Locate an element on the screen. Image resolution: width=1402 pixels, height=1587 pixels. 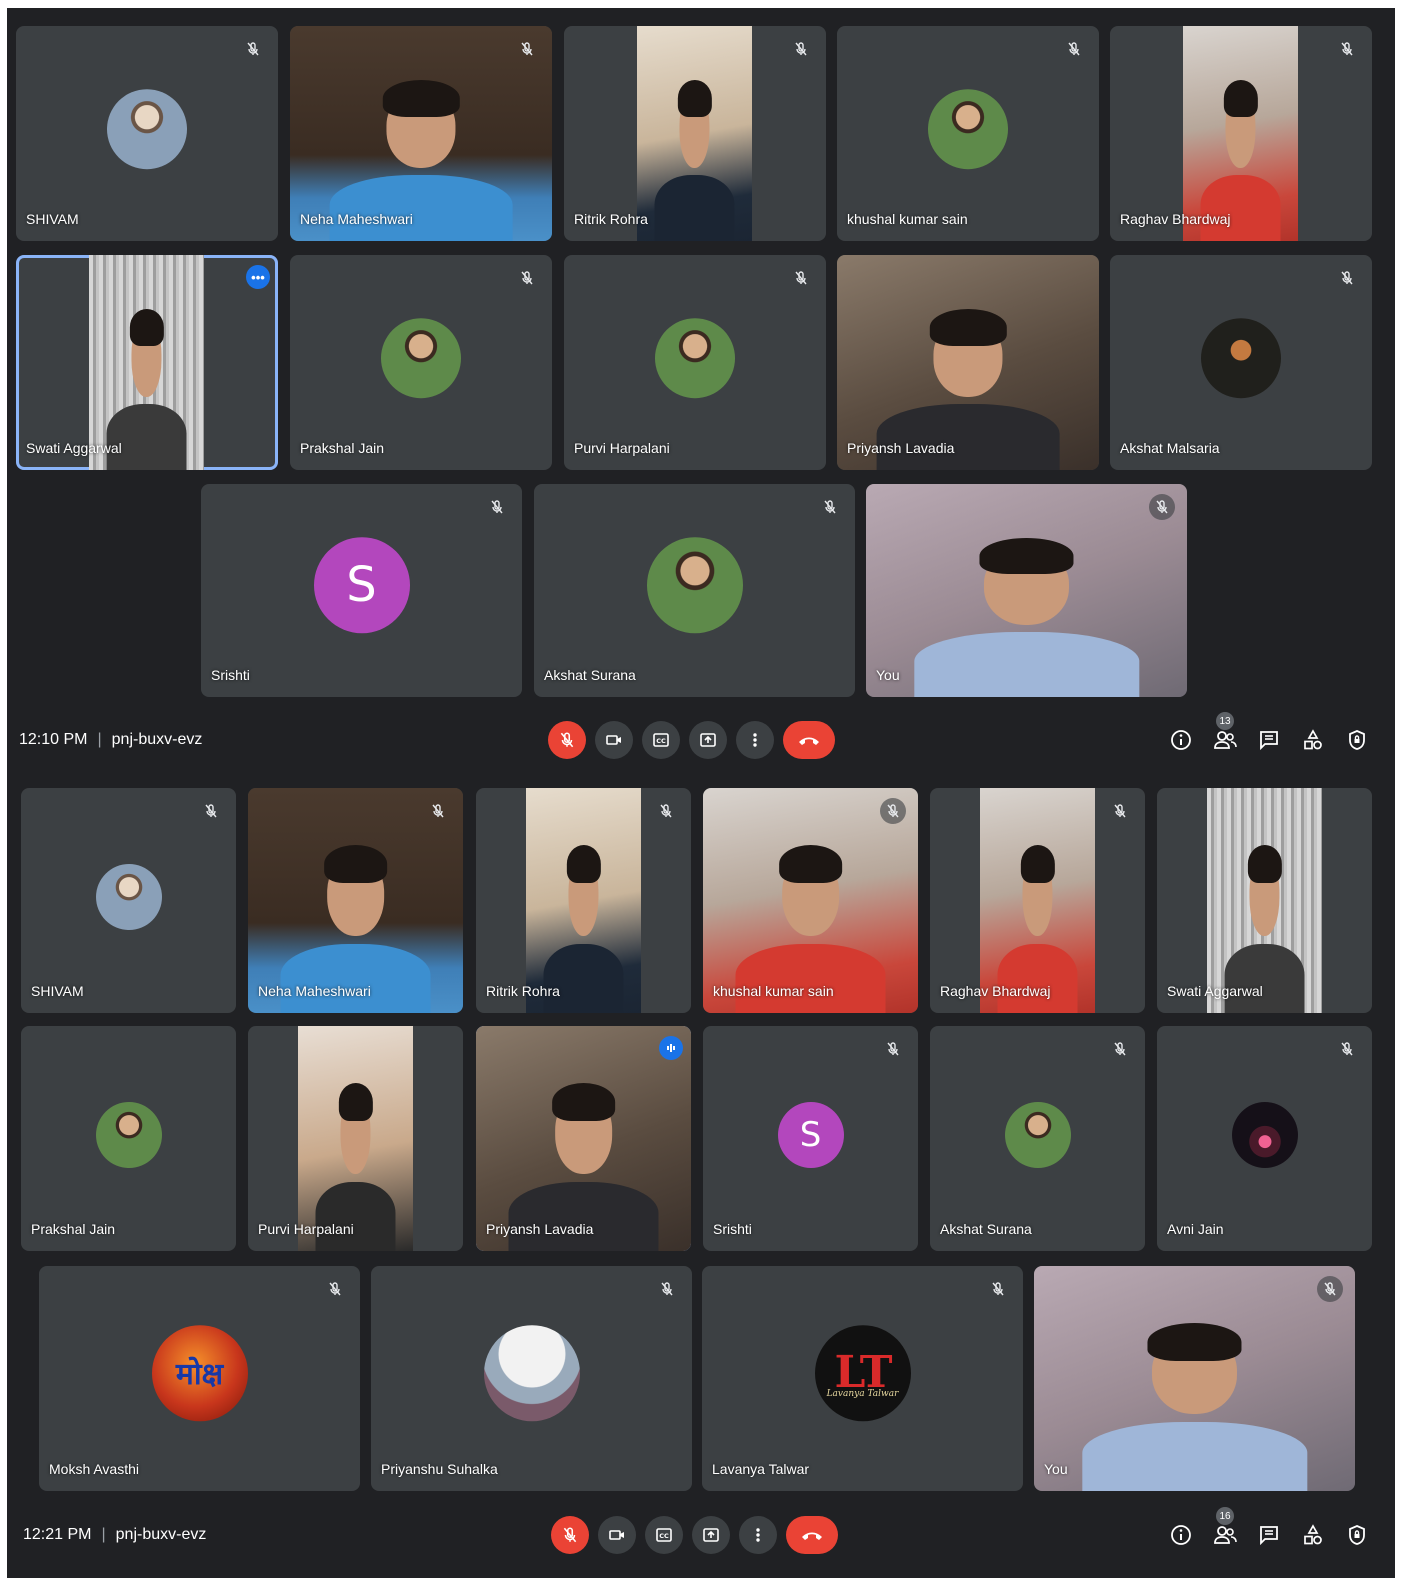
moksh-logo: मोक्ष is located at coordinates (199, 1372).